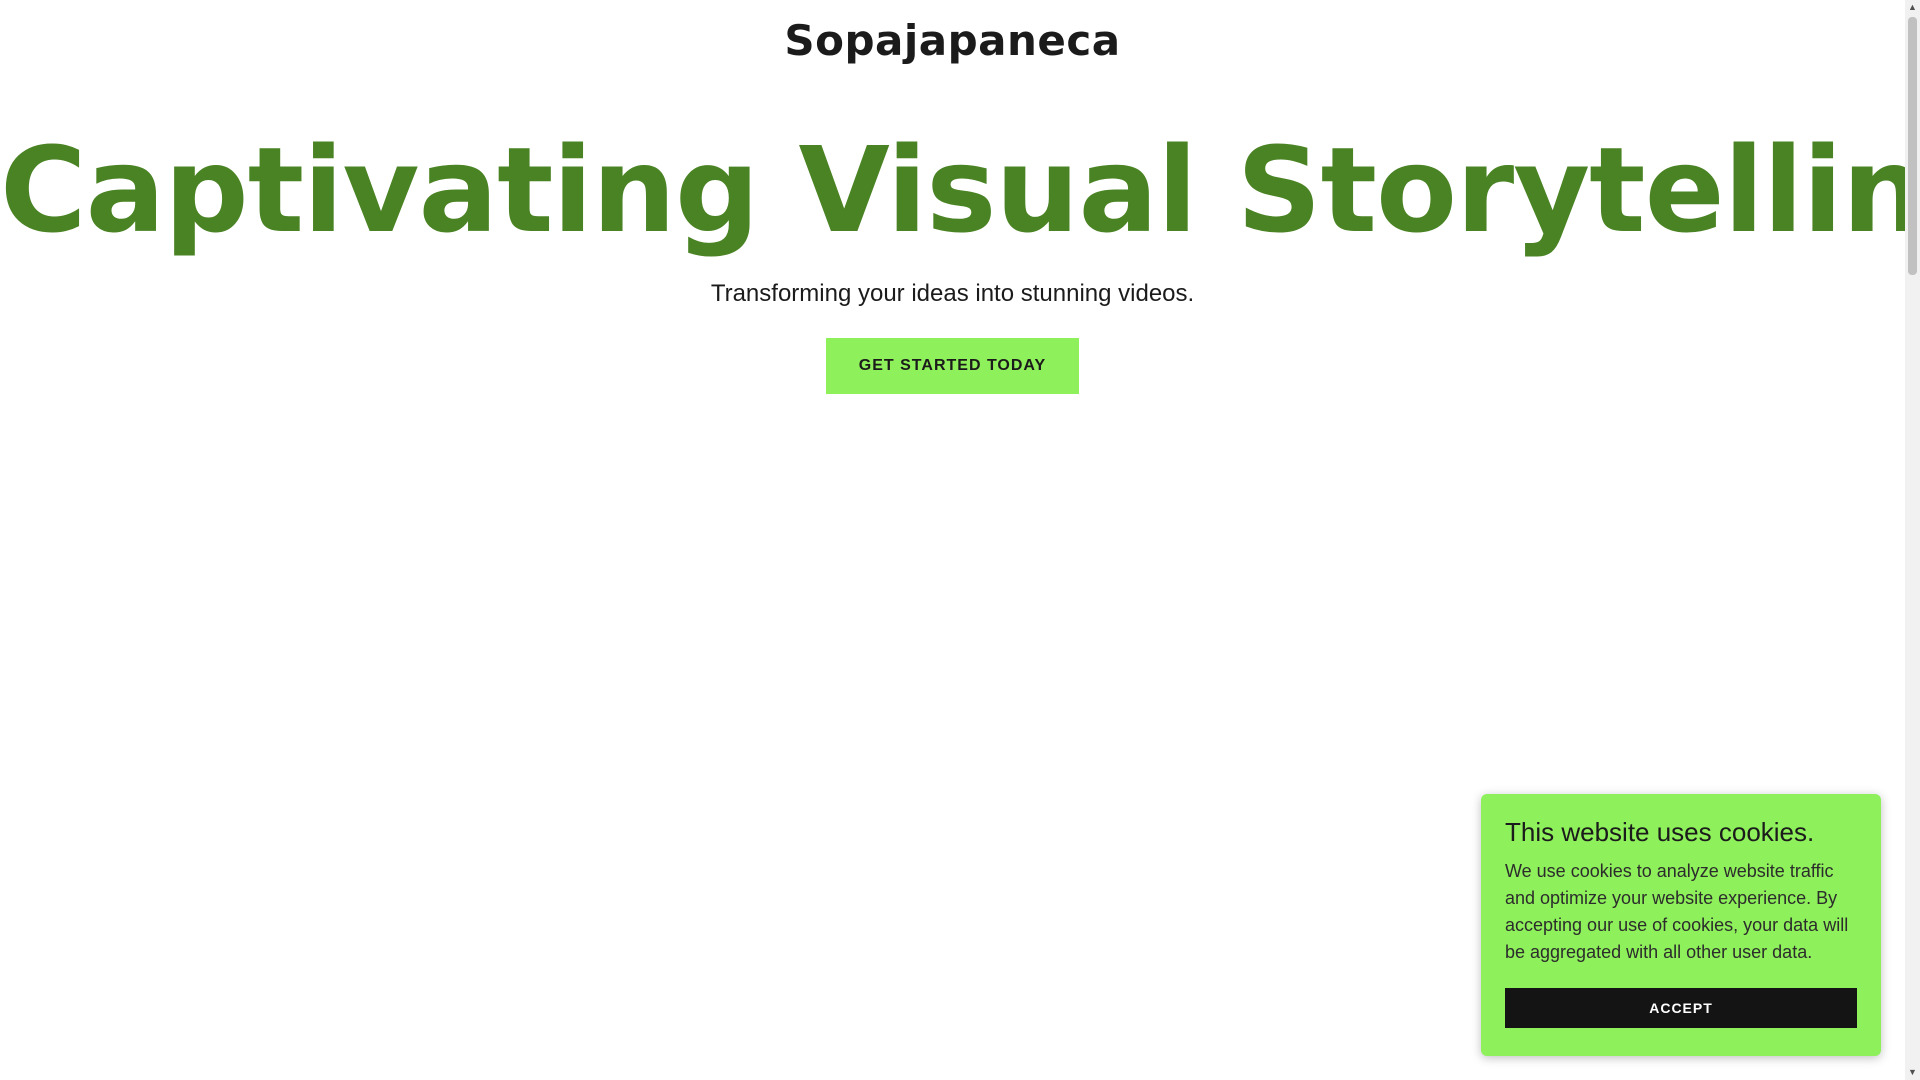  What do you see at coordinates (960, 190) in the screenshot?
I see `hero-title: Captivating Visual Storytelling` at bounding box center [960, 190].